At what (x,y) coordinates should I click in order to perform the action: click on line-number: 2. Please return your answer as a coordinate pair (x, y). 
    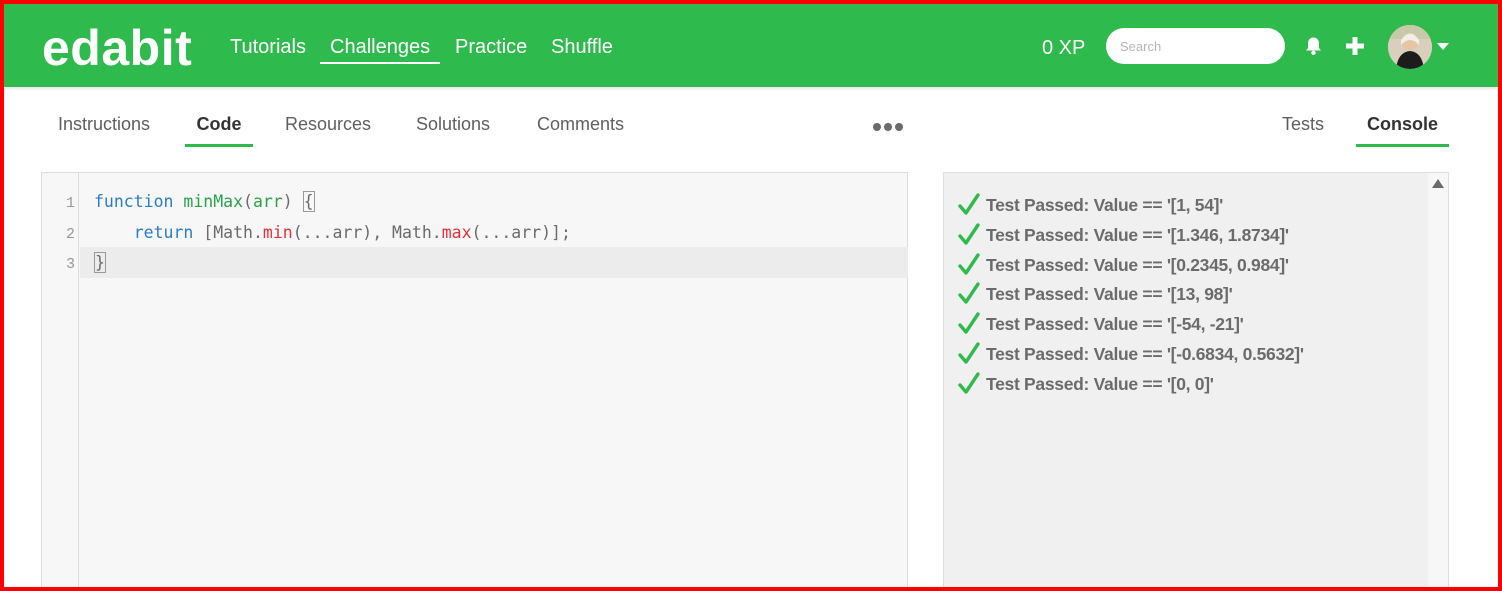
    Looking at the image, I should click on (70, 234).